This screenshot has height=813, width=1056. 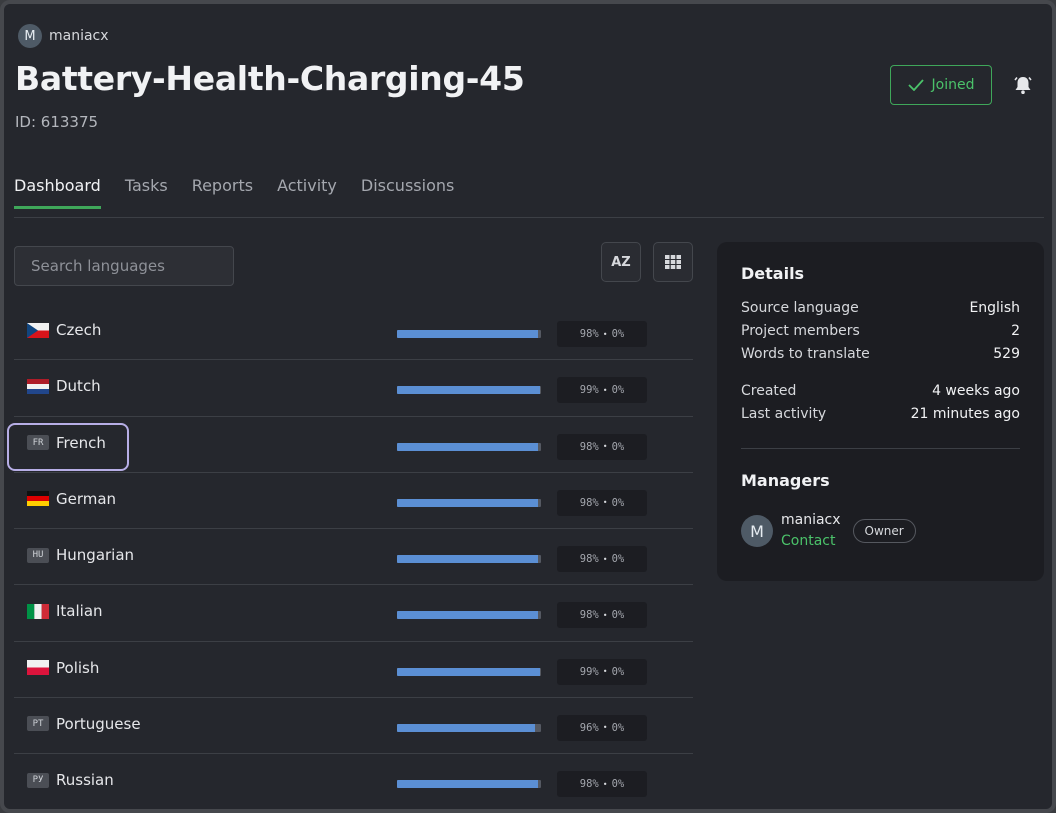 What do you see at coordinates (38, 330) in the screenshot?
I see `czech-flag-icon` at bounding box center [38, 330].